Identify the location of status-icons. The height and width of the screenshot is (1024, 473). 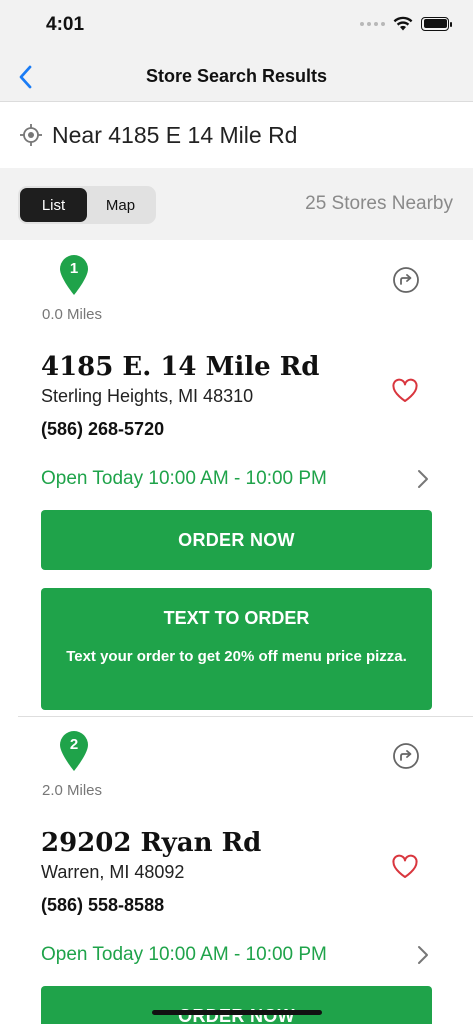
(406, 23).